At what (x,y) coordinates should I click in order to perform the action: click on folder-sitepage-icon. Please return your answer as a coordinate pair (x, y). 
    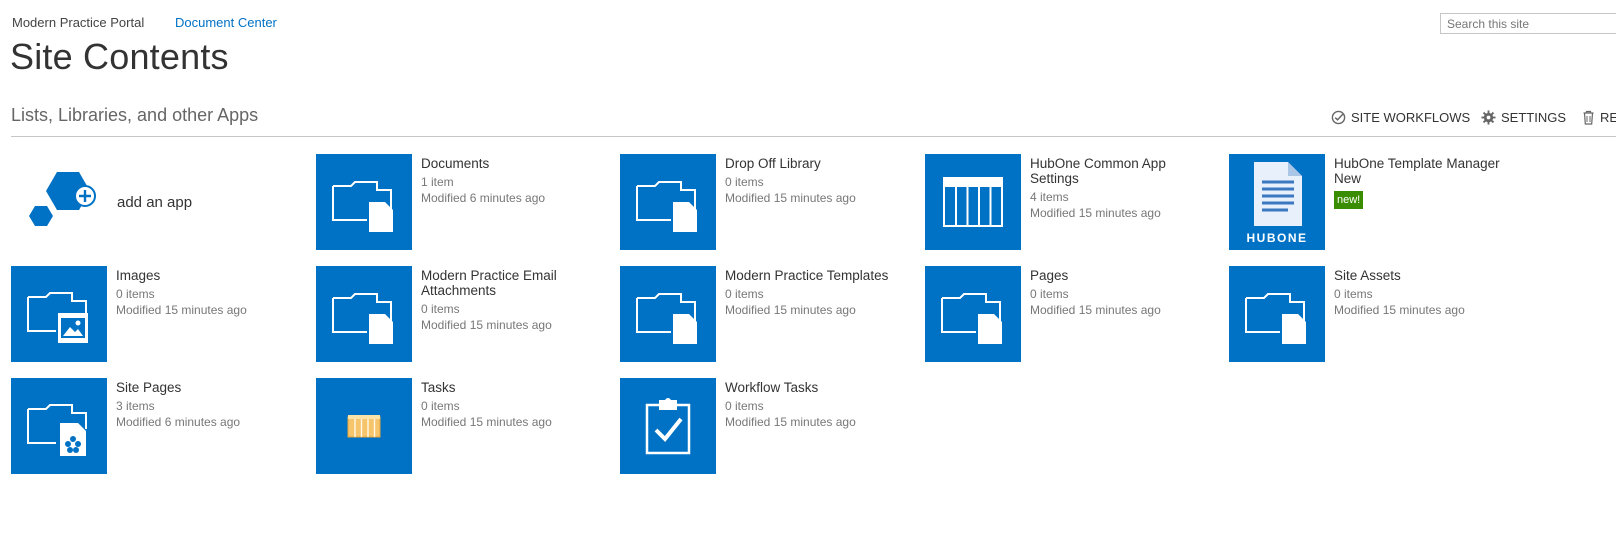
    Looking at the image, I should click on (59, 426).